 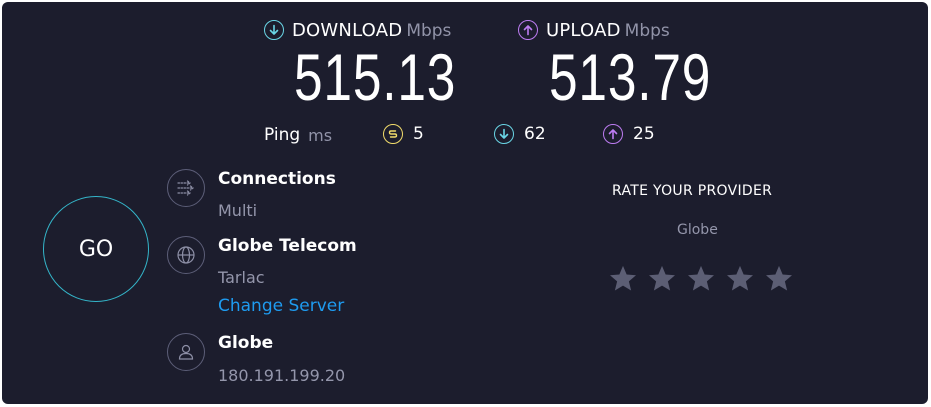 What do you see at coordinates (282, 135) in the screenshot?
I see `ping-label: Ping` at bounding box center [282, 135].